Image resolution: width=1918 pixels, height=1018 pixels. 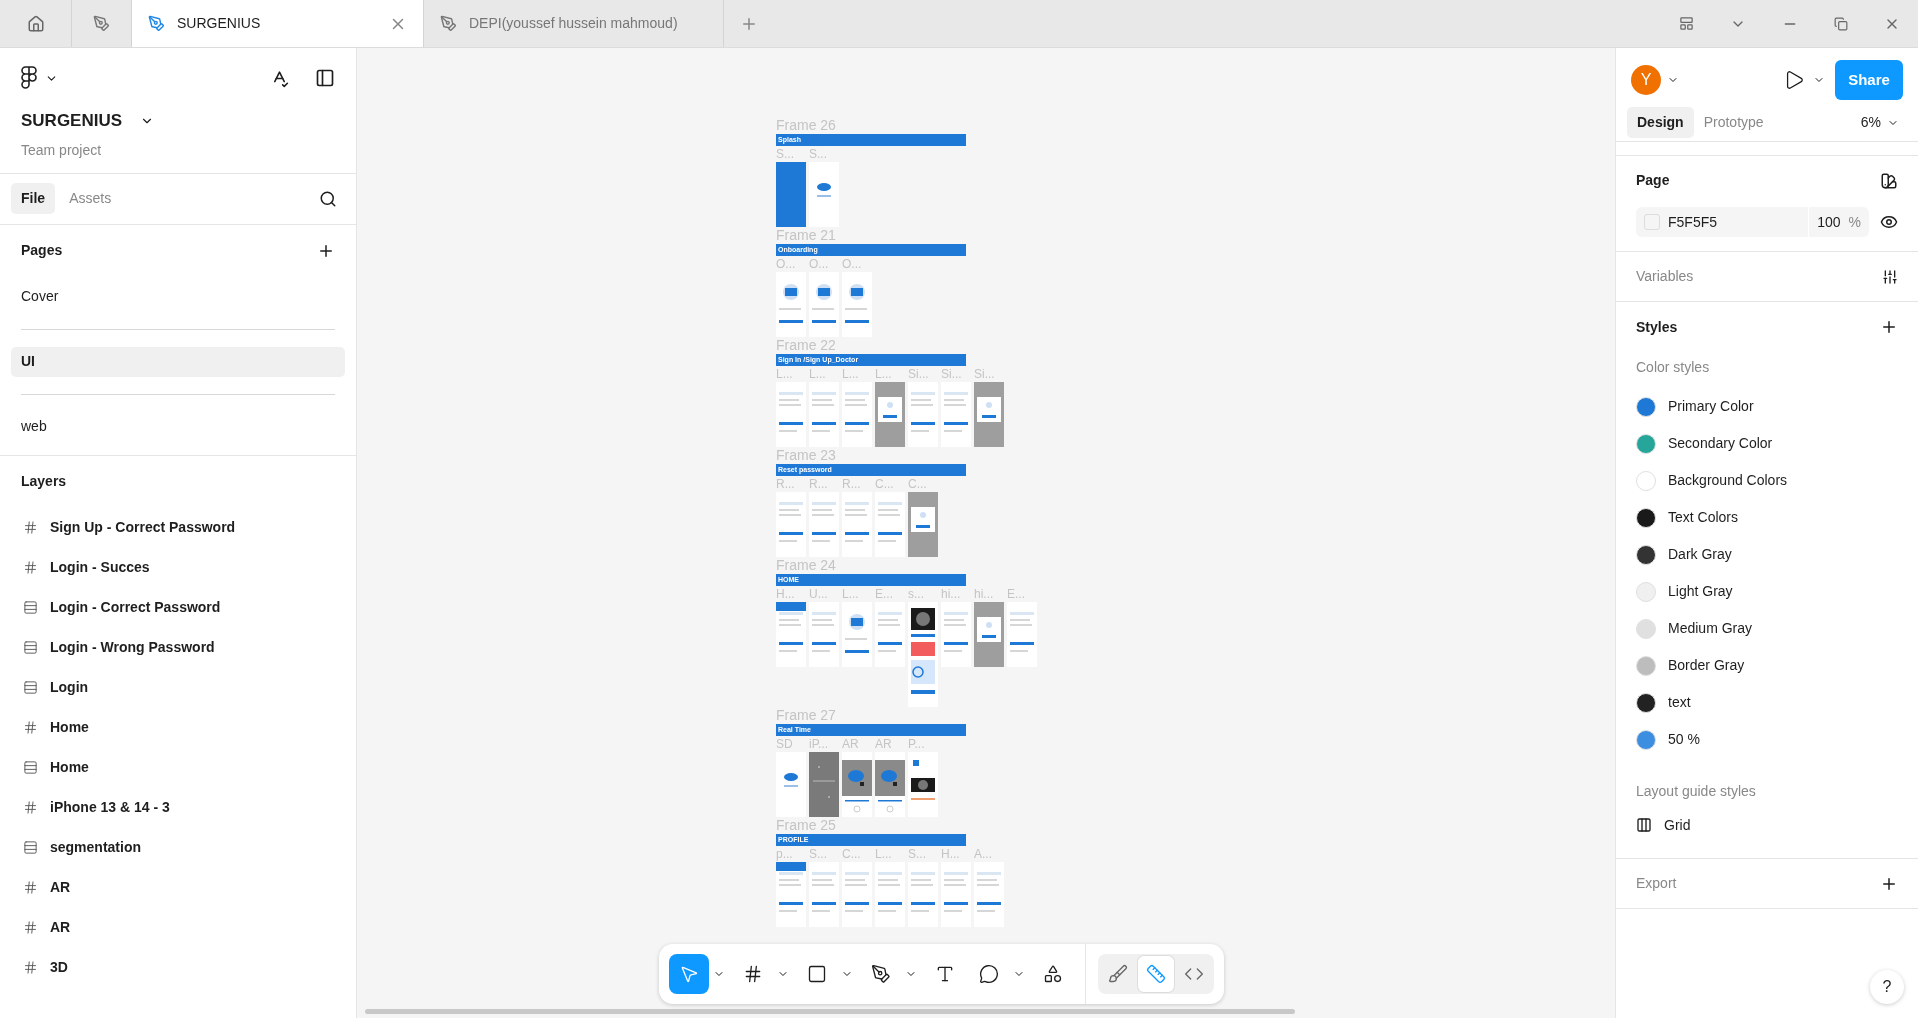 What do you see at coordinates (1767, 406) in the screenshot?
I see `color-style-item: Primary Color` at bounding box center [1767, 406].